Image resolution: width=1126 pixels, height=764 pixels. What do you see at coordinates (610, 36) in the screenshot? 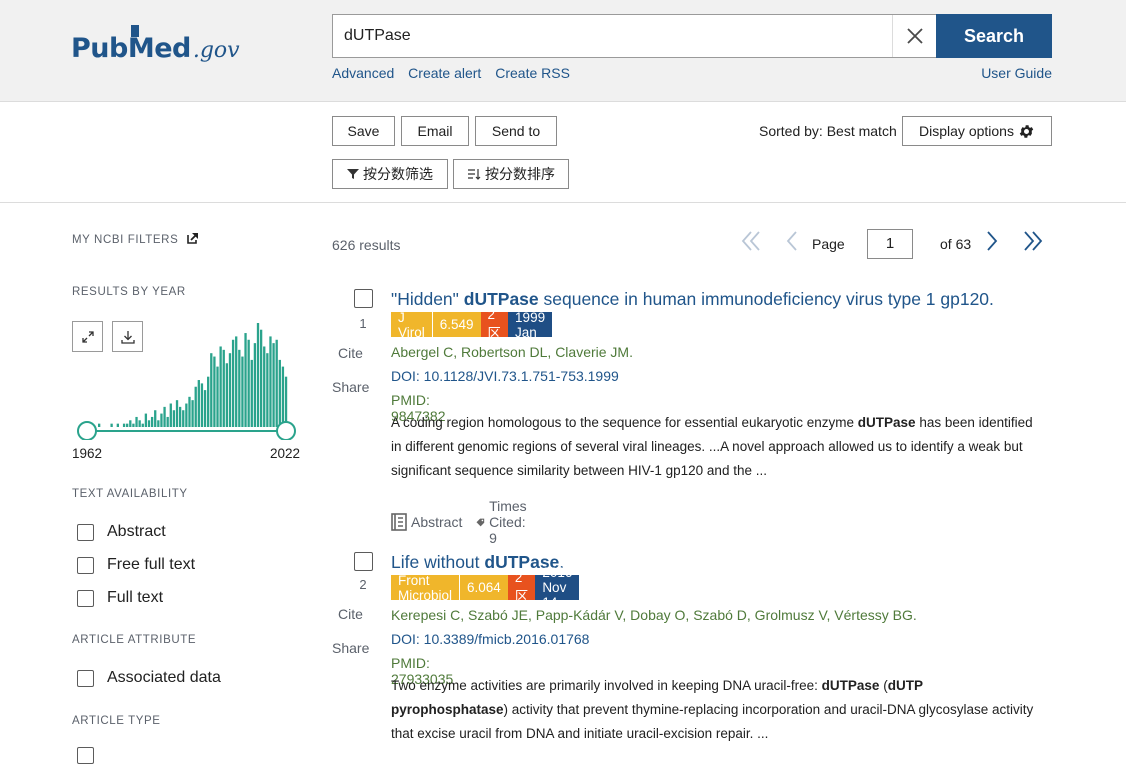
I see `search-input` at bounding box center [610, 36].